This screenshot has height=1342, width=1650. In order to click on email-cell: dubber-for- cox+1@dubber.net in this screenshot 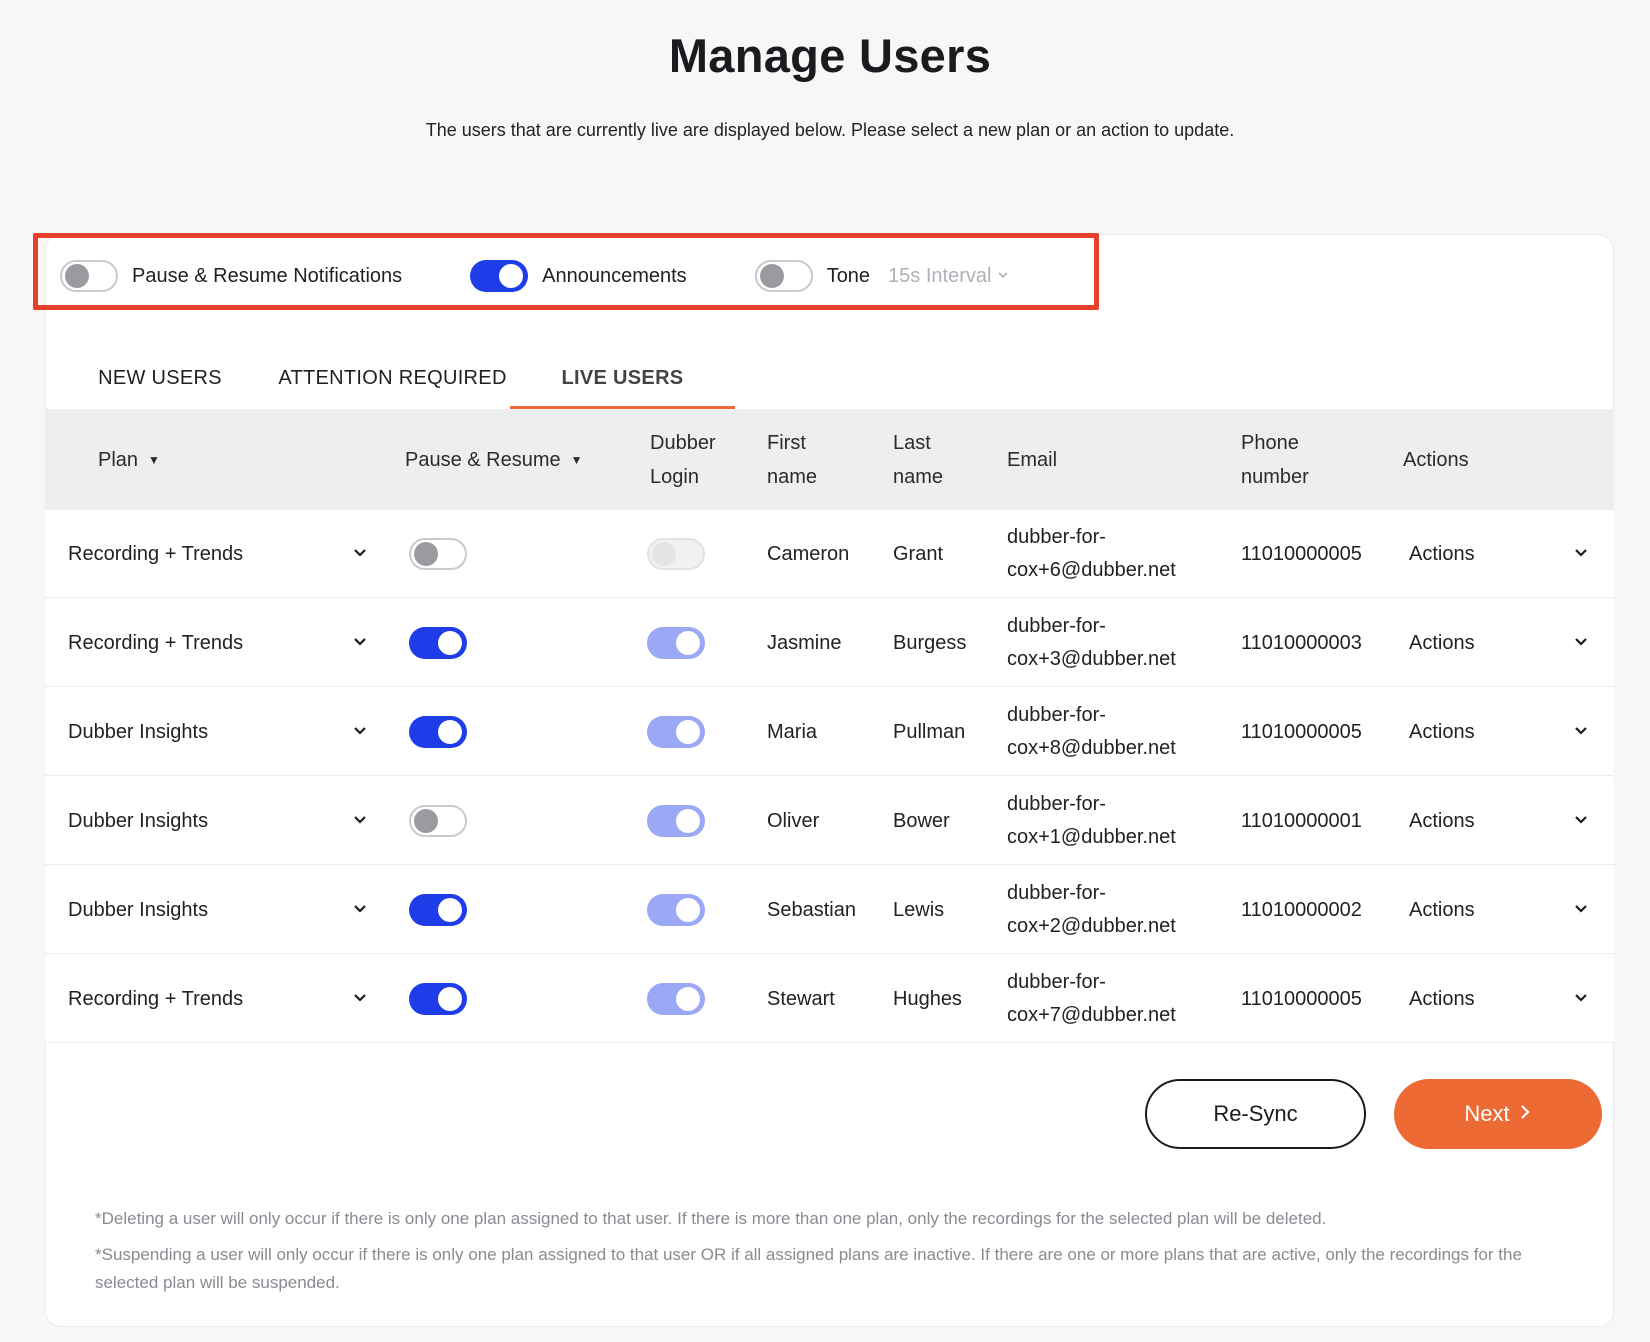, I will do `click(1091, 821)`.